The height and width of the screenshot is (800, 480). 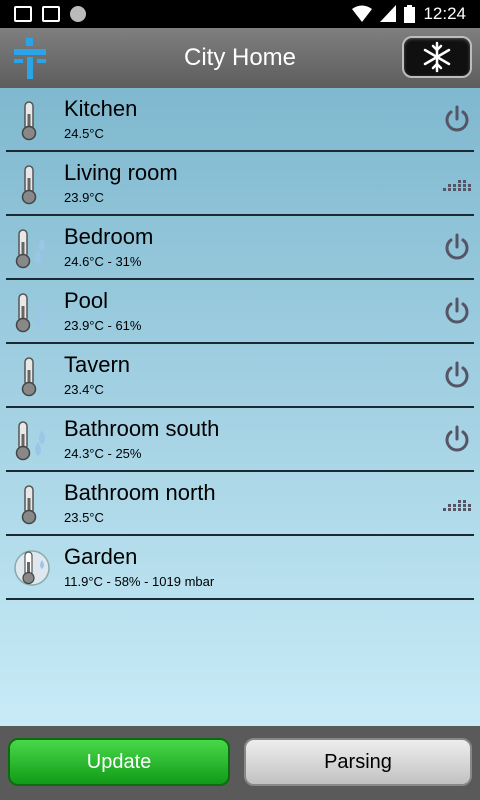 I want to click on snowflake-icon, so click(x=437, y=57).